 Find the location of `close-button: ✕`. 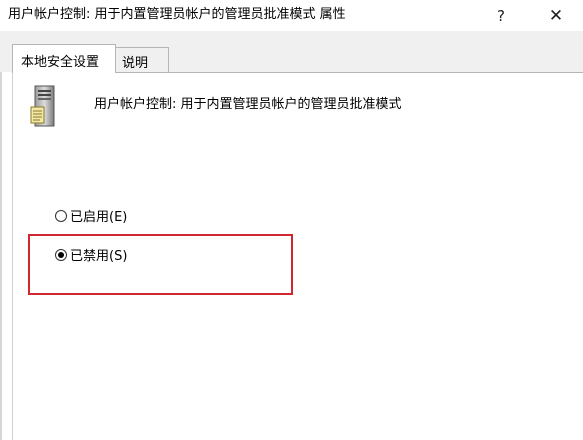

close-button: ✕ is located at coordinates (556, 15).